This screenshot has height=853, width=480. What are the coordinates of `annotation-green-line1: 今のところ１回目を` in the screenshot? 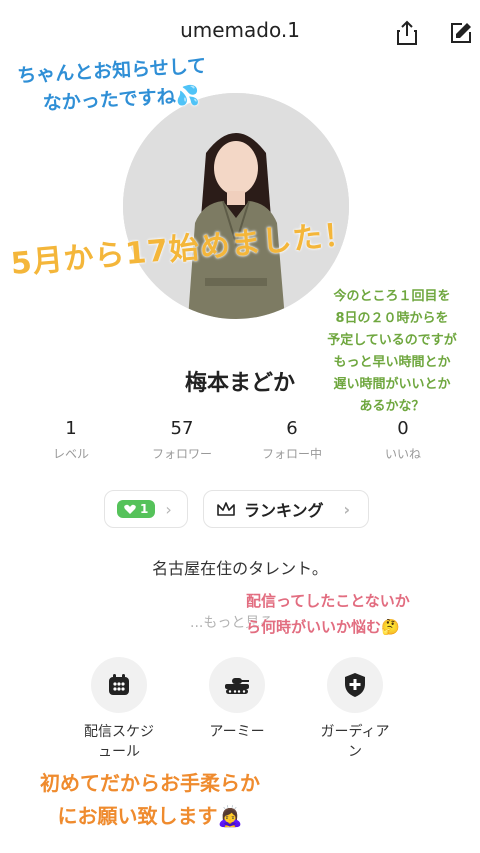 It's located at (392, 296).